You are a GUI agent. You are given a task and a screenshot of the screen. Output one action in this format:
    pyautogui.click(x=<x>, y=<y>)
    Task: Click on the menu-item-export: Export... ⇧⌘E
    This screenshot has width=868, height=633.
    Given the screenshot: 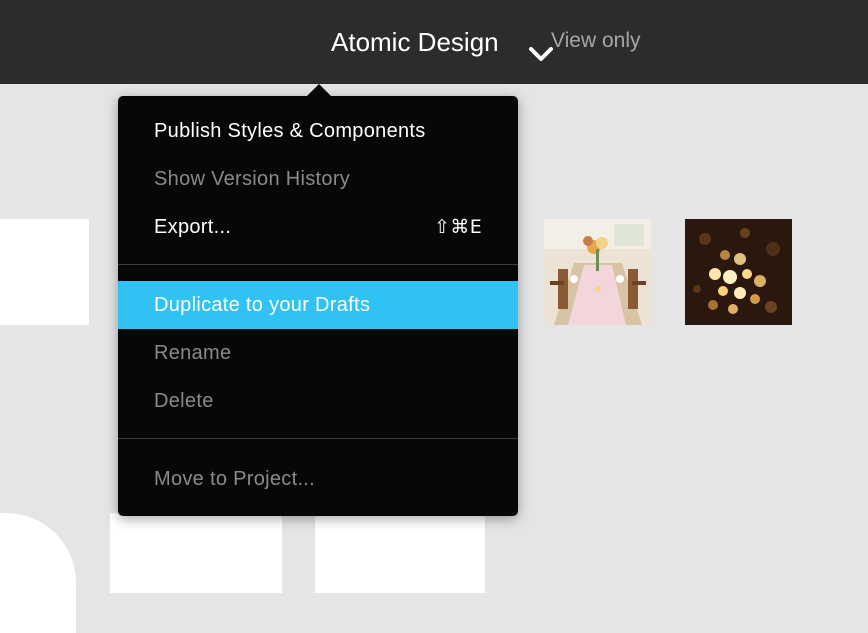 What is the action you would take?
    pyautogui.click(x=318, y=227)
    